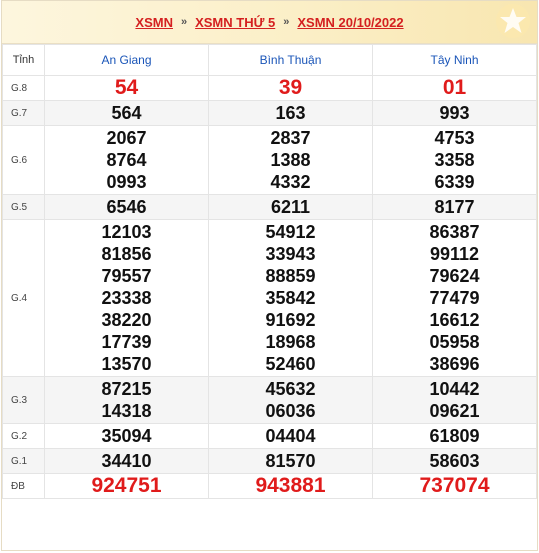  I want to click on breadcrumb-link-xsmn: XSMN, so click(154, 22).